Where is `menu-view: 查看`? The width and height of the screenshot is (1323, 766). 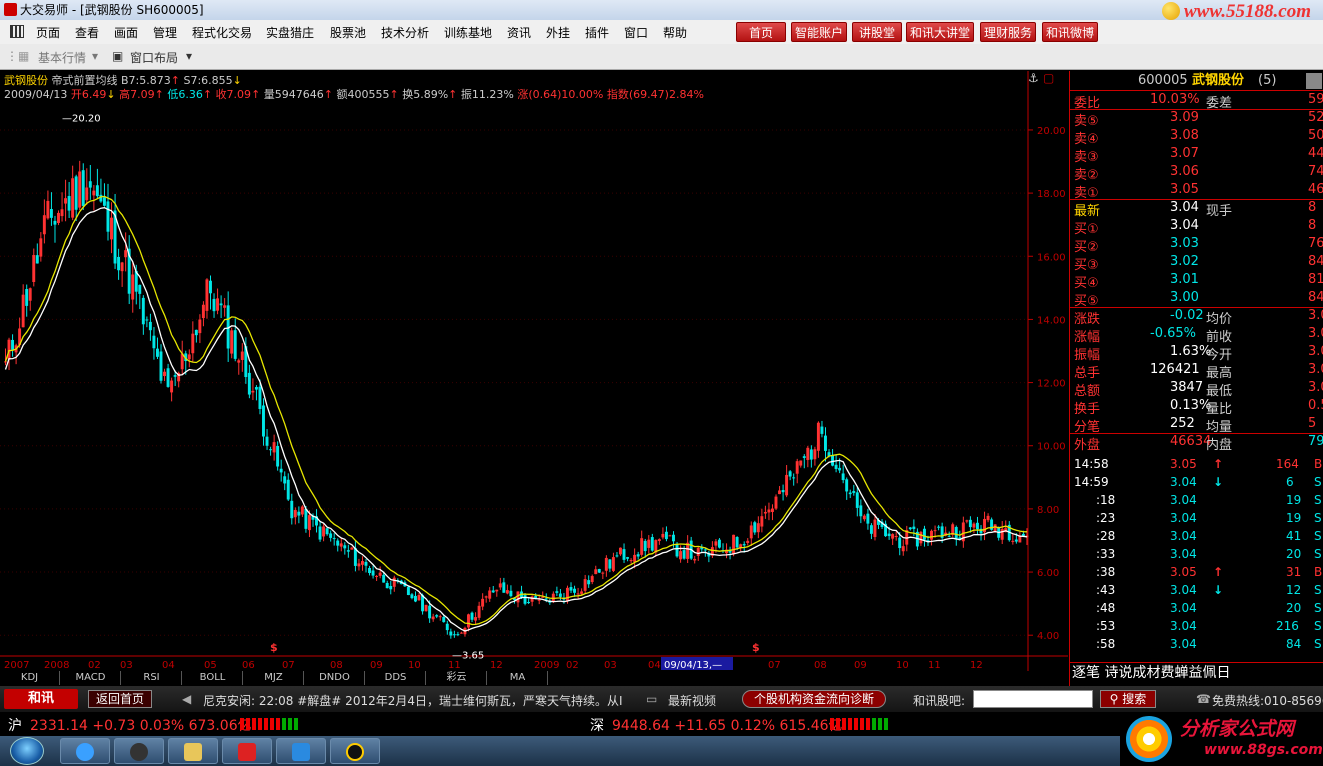 menu-view: 查看 is located at coordinates (87, 32).